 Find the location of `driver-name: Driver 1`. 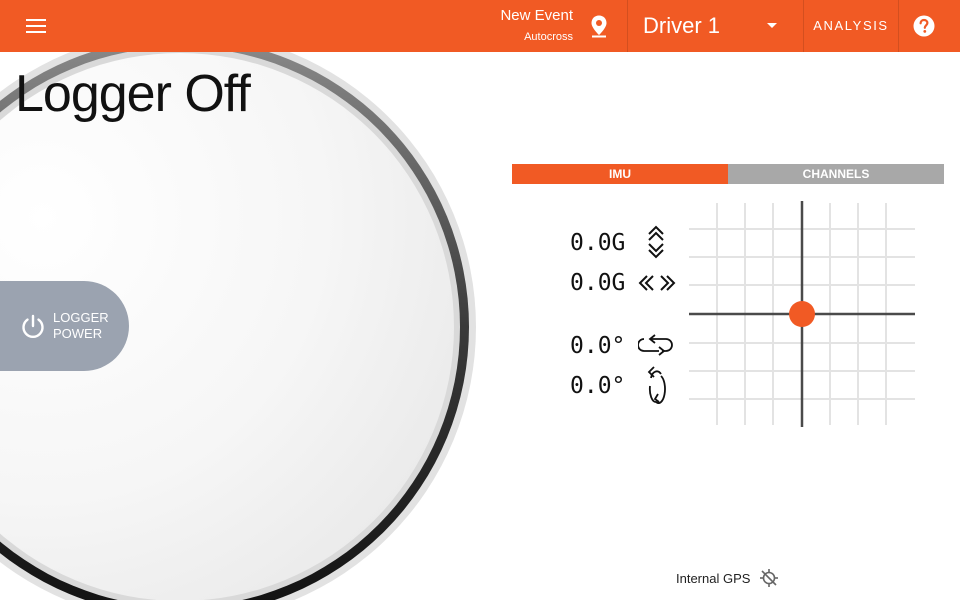

driver-name: Driver 1 is located at coordinates (682, 25).